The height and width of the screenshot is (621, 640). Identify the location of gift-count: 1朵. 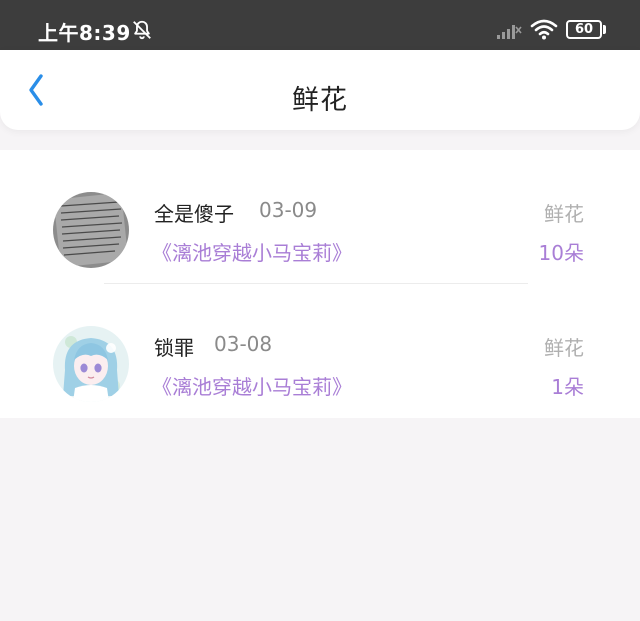
(567, 387).